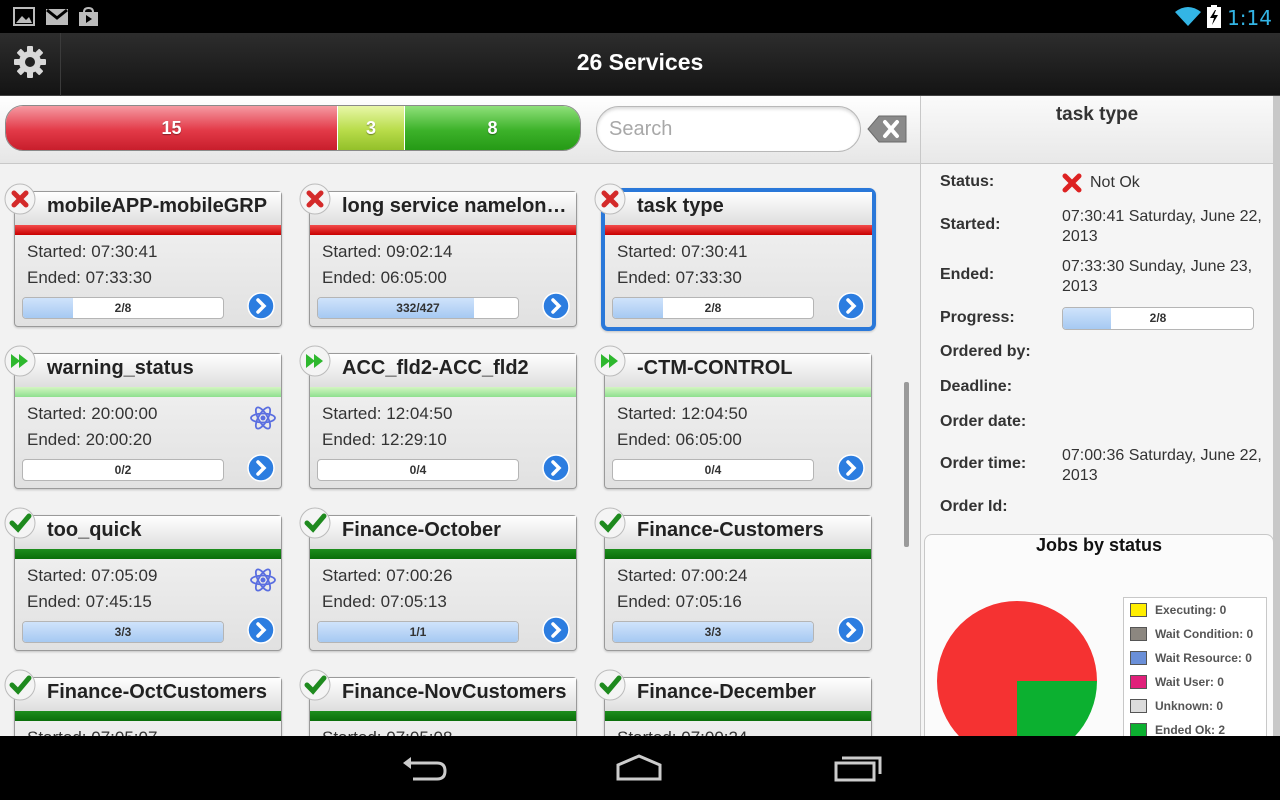  I want to click on ended-time: Ended: 07:05:16, so click(679, 601).